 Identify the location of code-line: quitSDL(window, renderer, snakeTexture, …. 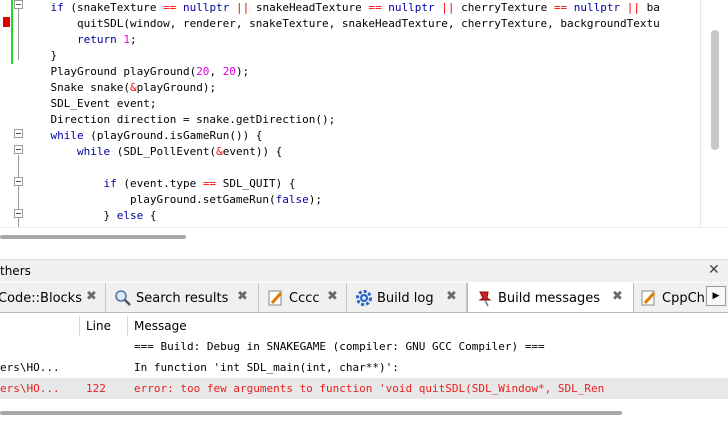
(342, 24).